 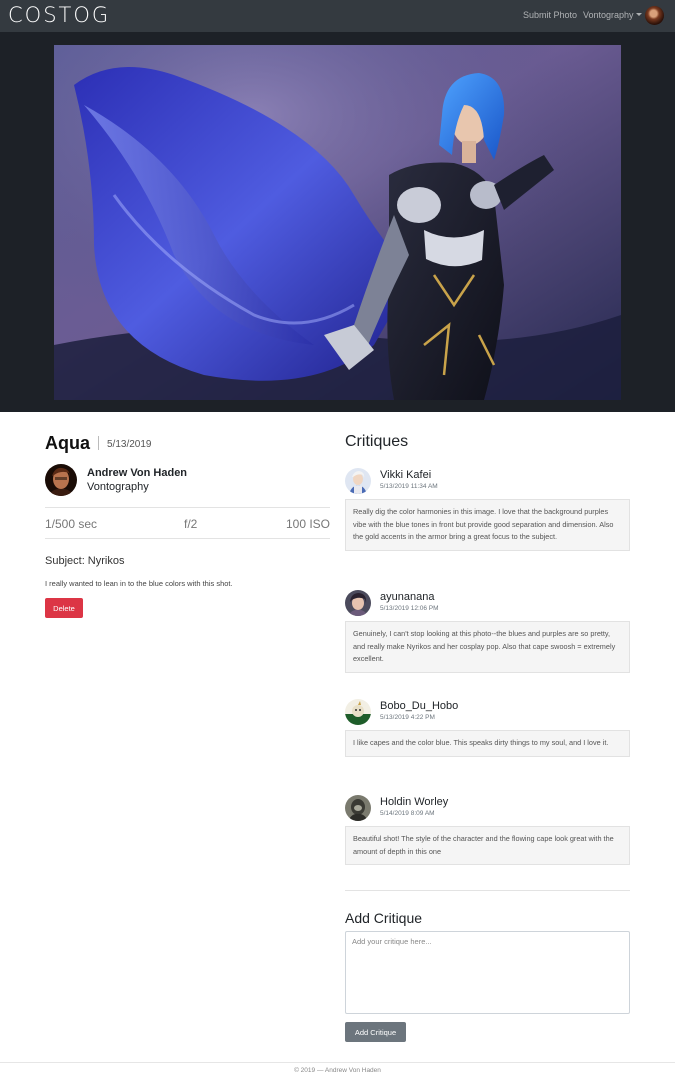 What do you see at coordinates (638, 14) in the screenshot?
I see `caret-down-icon` at bounding box center [638, 14].